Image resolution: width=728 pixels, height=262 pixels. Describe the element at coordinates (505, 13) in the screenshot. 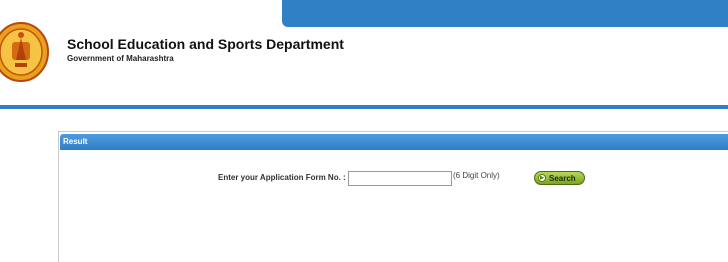

I see `top-accent-bar` at that location.